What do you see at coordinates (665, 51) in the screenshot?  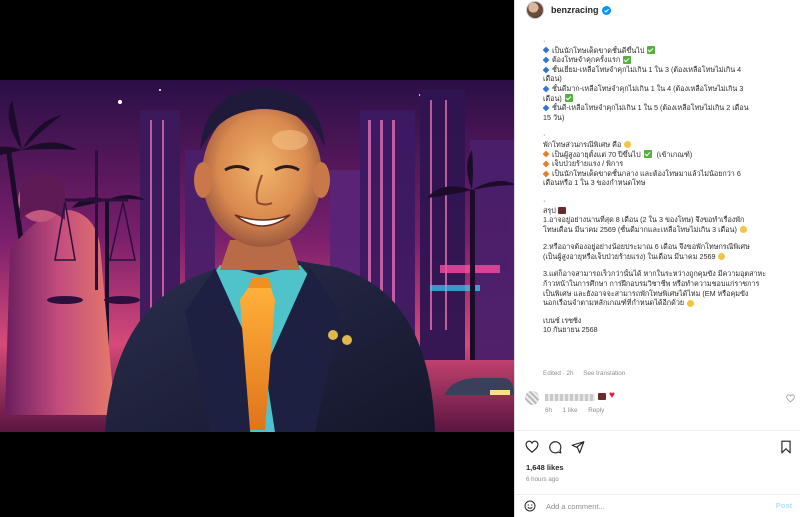 I see `caption-line: เป็นนักโทษเด็ดขาดชั้นดีขึ้นไป` at bounding box center [665, 51].